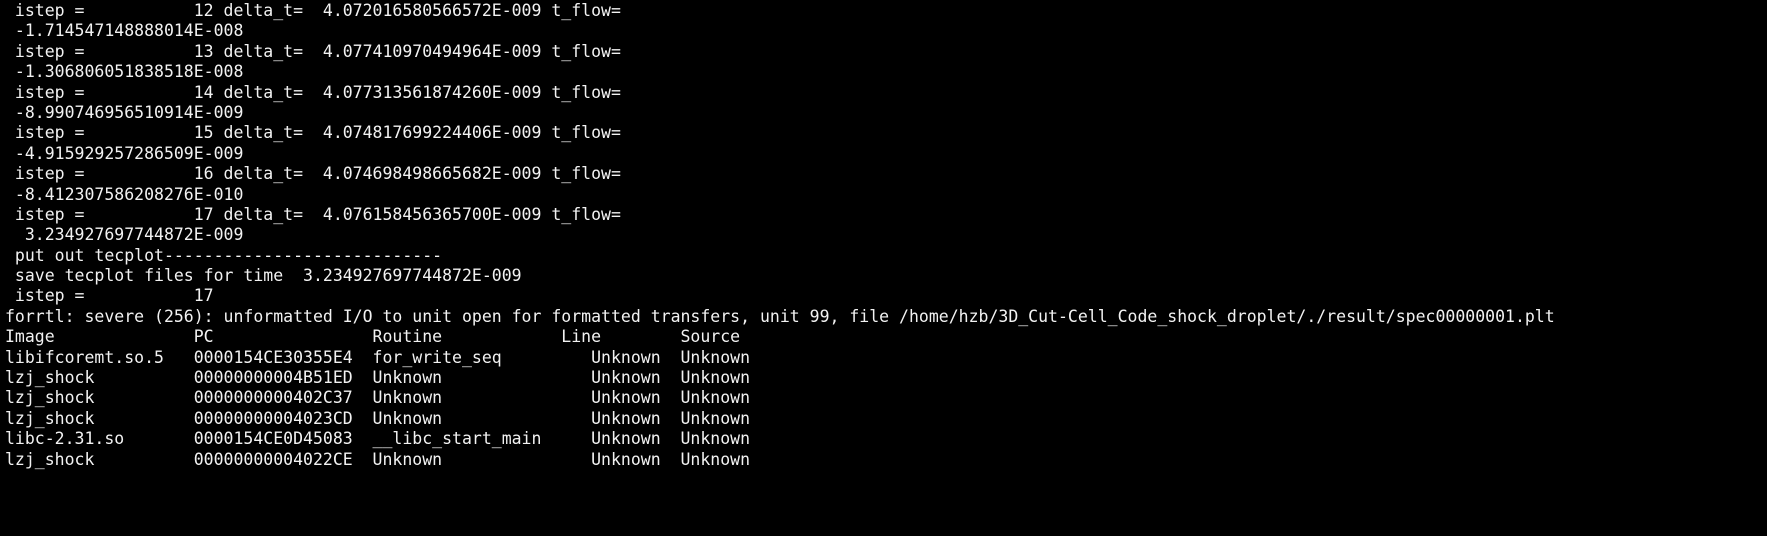 This screenshot has height=536, width=1767. Describe the element at coordinates (124, 153) in the screenshot. I see `output-line-tflow-15: -4.915929257286509E-009` at that location.